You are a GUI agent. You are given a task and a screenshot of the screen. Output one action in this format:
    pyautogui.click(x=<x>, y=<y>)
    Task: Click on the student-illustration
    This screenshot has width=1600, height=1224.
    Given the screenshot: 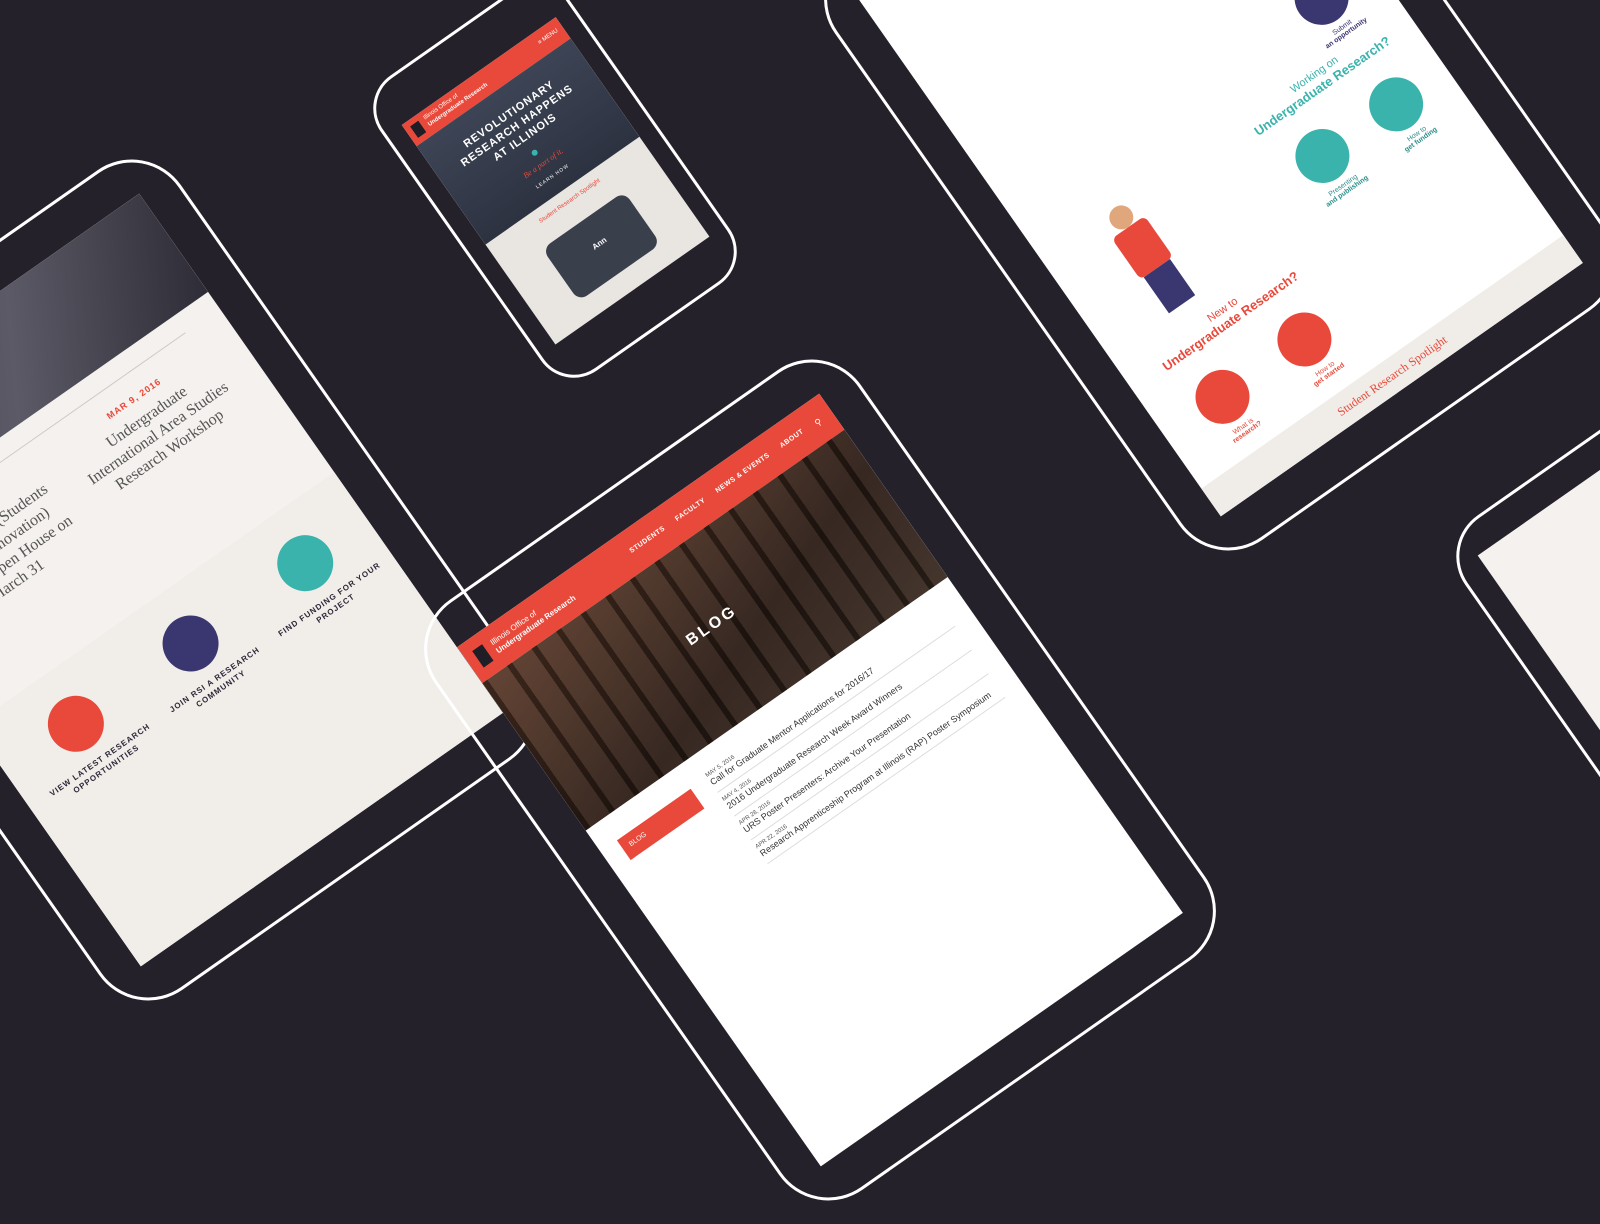 What is the action you would take?
    pyautogui.click(x=1149, y=256)
    